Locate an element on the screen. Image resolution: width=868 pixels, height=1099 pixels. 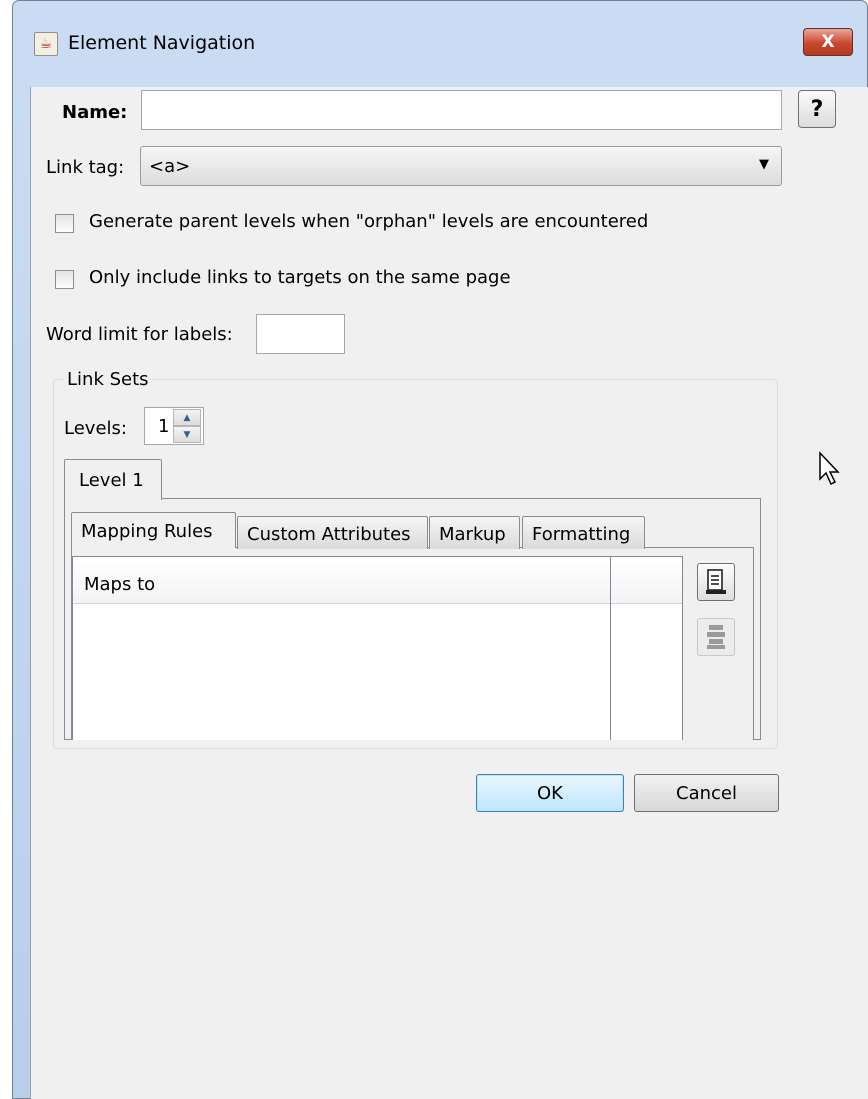
add-rule-button is located at coordinates (716, 582).